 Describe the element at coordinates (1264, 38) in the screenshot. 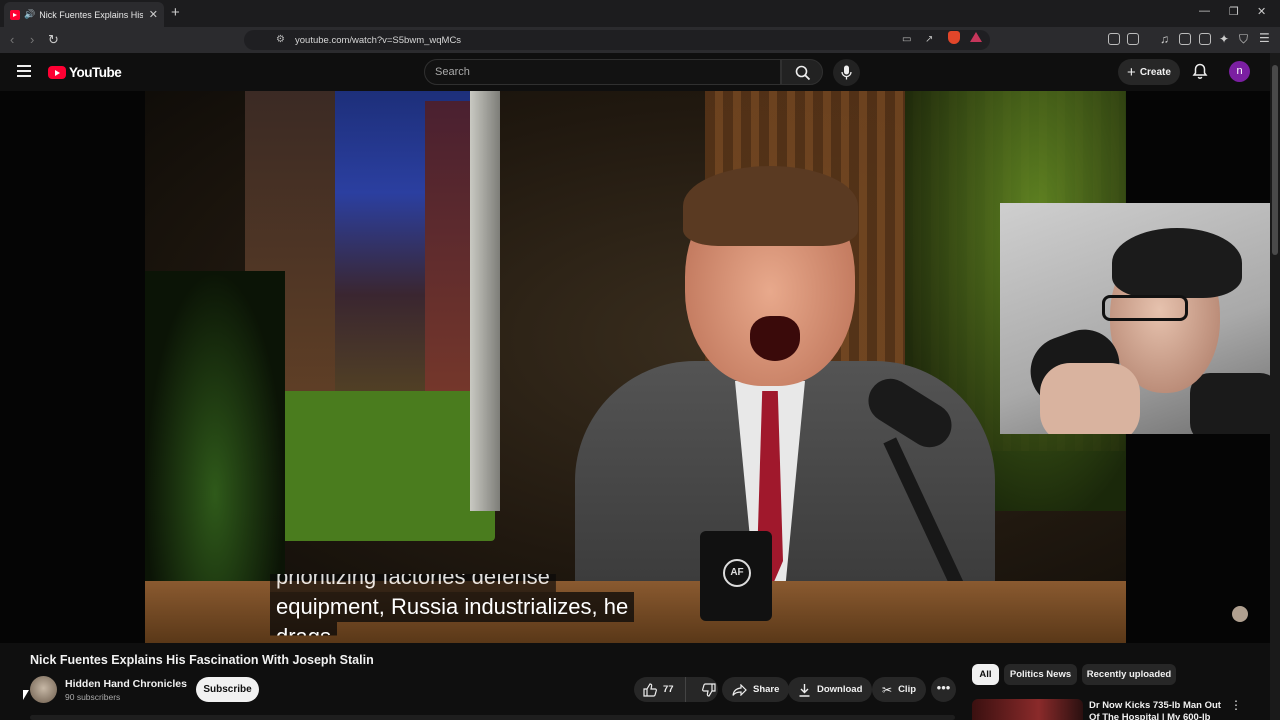

I see `browser-menu-icon: ☰` at that location.